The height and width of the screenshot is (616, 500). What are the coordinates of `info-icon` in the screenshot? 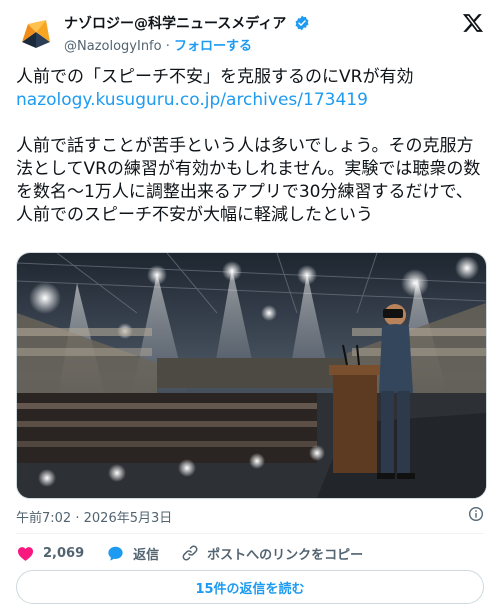 It's located at (476, 514).